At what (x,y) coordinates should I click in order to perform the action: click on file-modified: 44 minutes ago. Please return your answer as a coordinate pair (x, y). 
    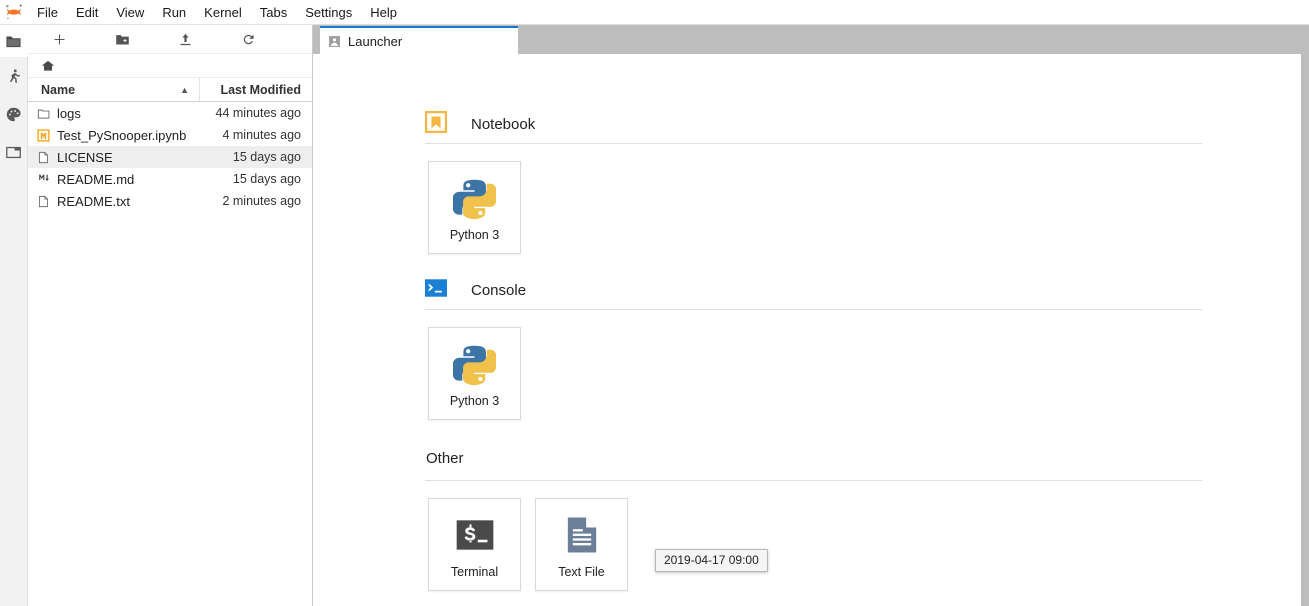
    Looking at the image, I should click on (258, 113).